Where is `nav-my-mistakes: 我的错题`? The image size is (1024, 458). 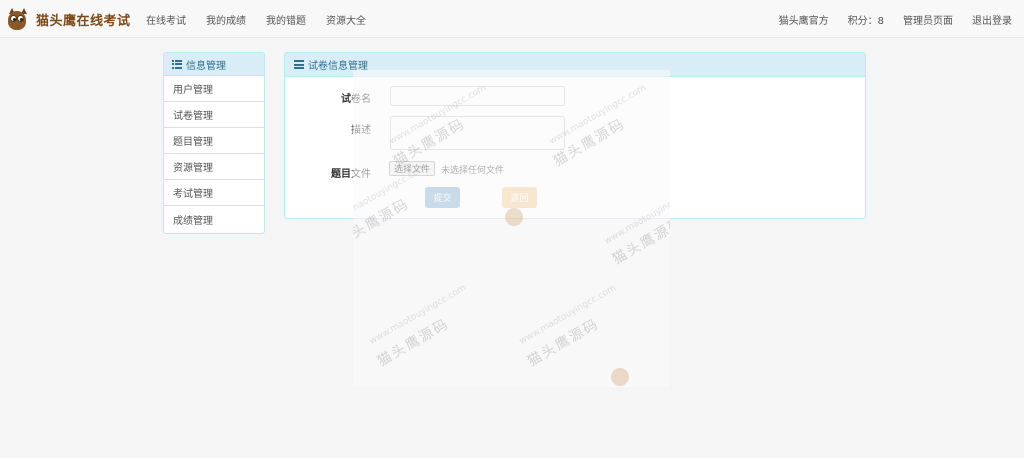 nav-my-mistakes: 我的错题 is located at coordinates (286, 19).